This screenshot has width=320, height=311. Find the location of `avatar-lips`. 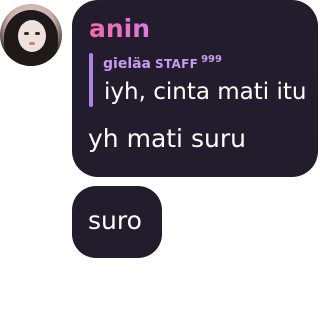

avatar-lips is located at coordinates (32, 43).